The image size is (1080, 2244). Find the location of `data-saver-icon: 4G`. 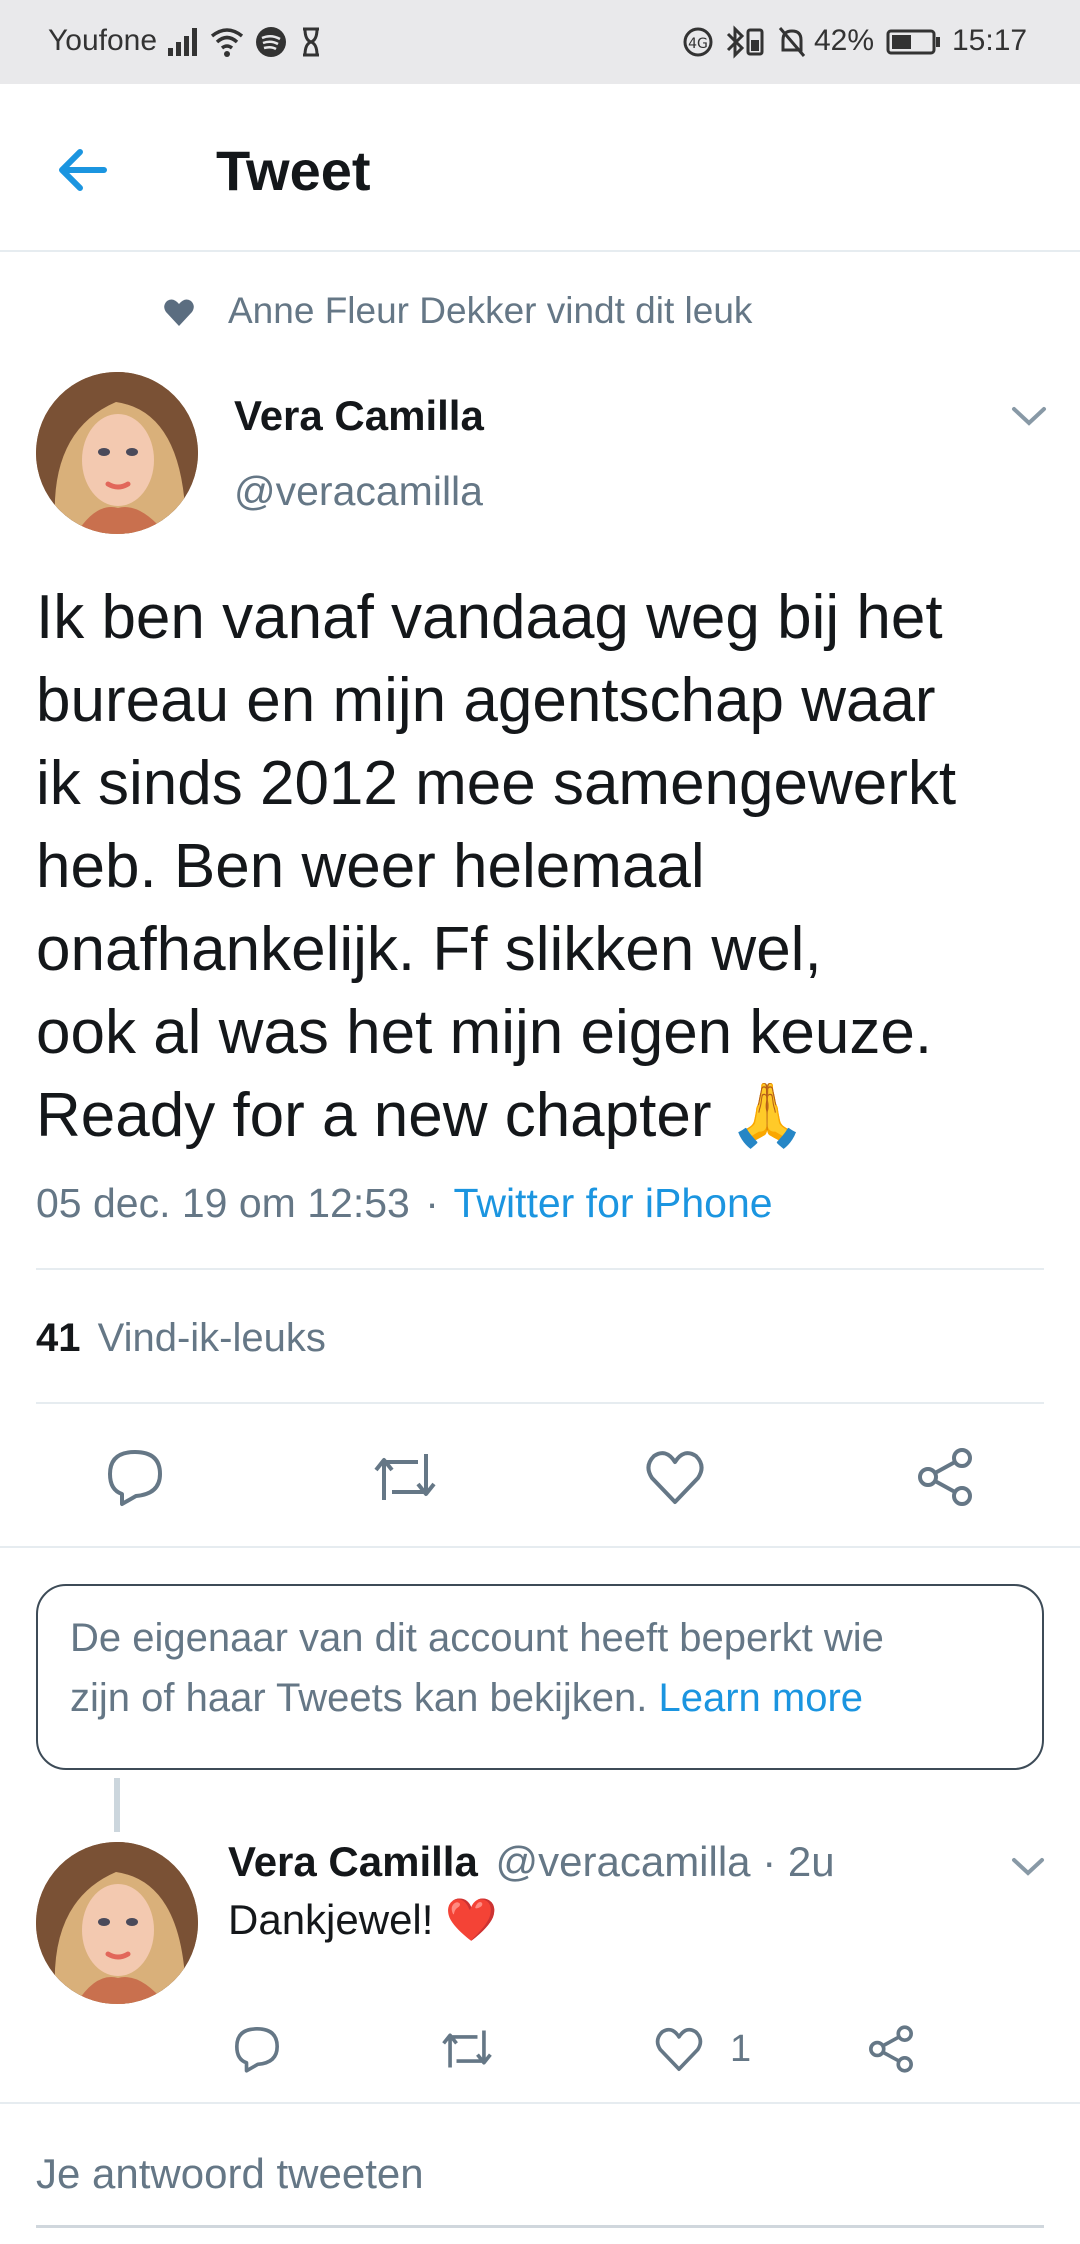

data-saver-icon: 4G is located at coordinates (698, 42).